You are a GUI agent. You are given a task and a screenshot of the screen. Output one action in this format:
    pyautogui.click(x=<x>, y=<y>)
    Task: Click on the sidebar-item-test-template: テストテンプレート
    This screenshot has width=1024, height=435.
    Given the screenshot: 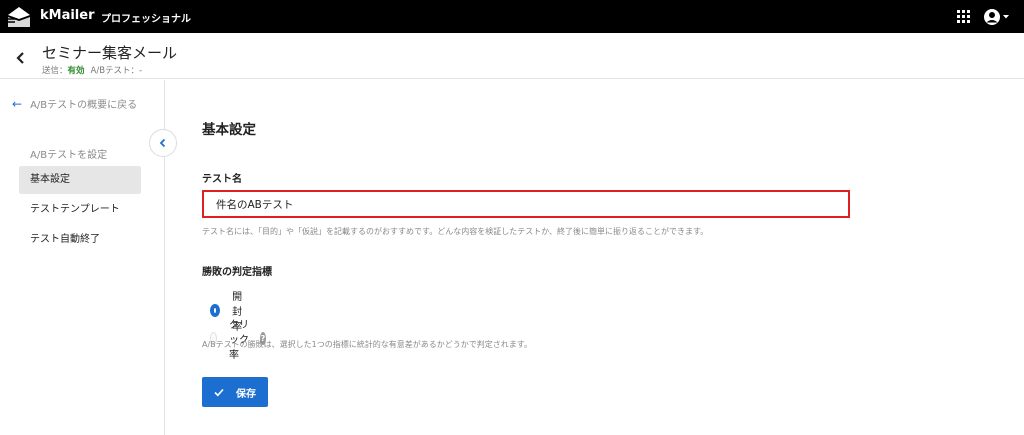 What is the action you would take?
    pyautogui.click(x=80, y=210)
    